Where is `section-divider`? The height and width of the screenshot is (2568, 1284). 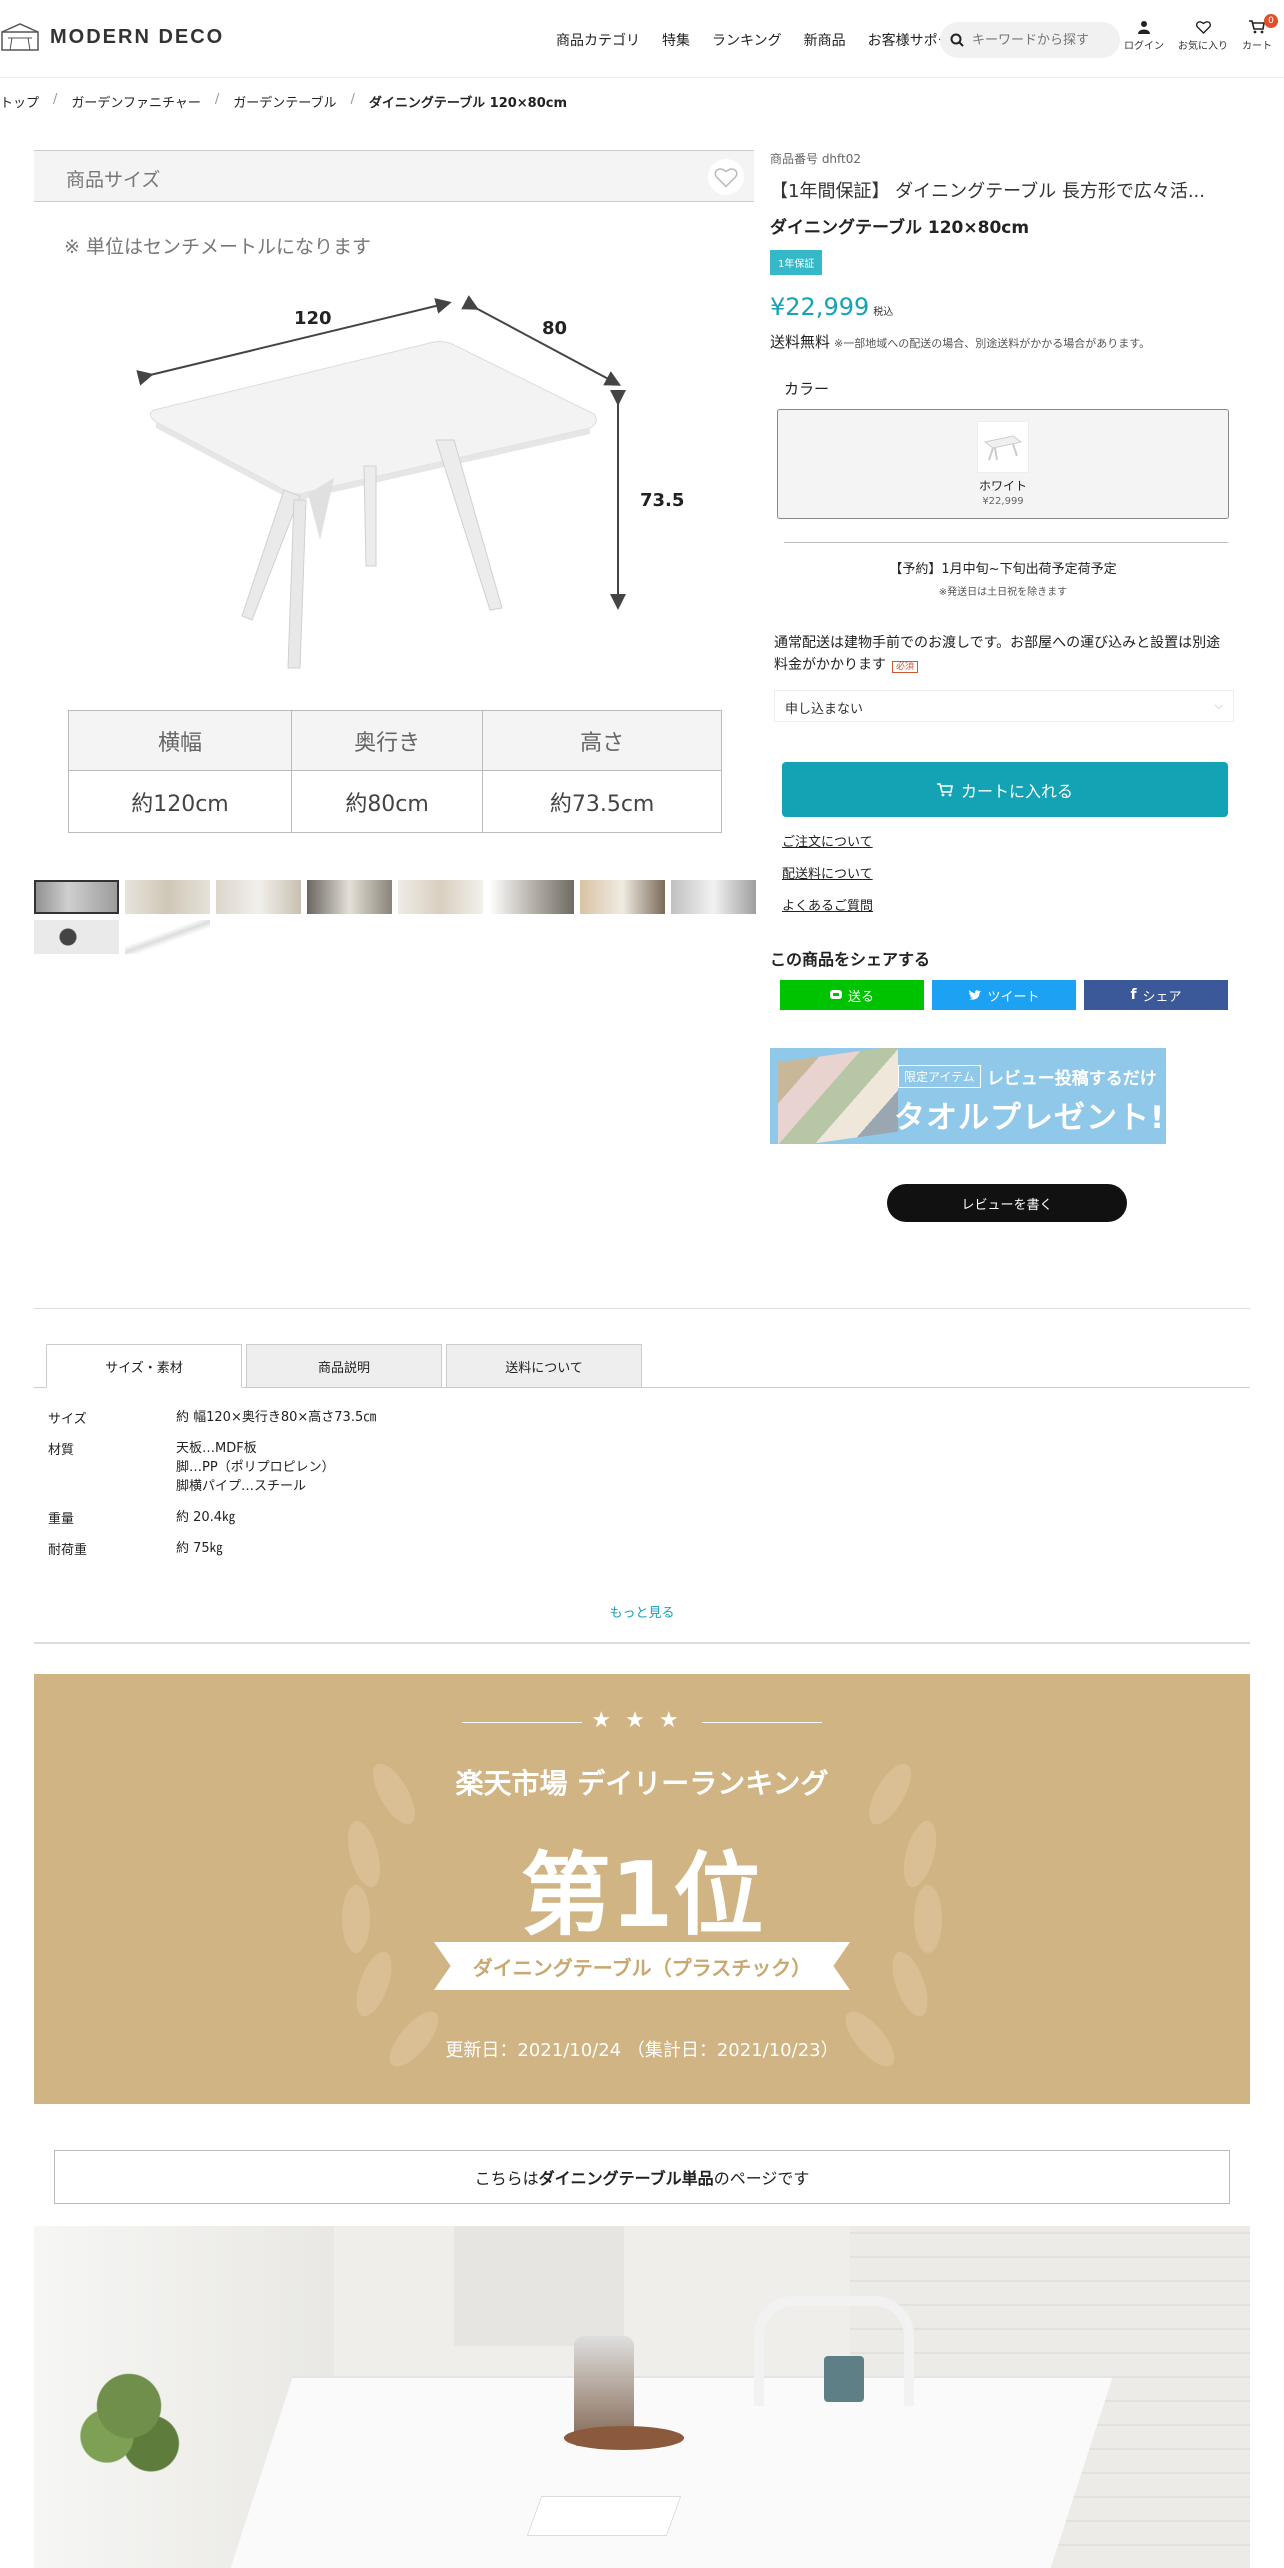
section-divider is located at coordinates (642, 1643).